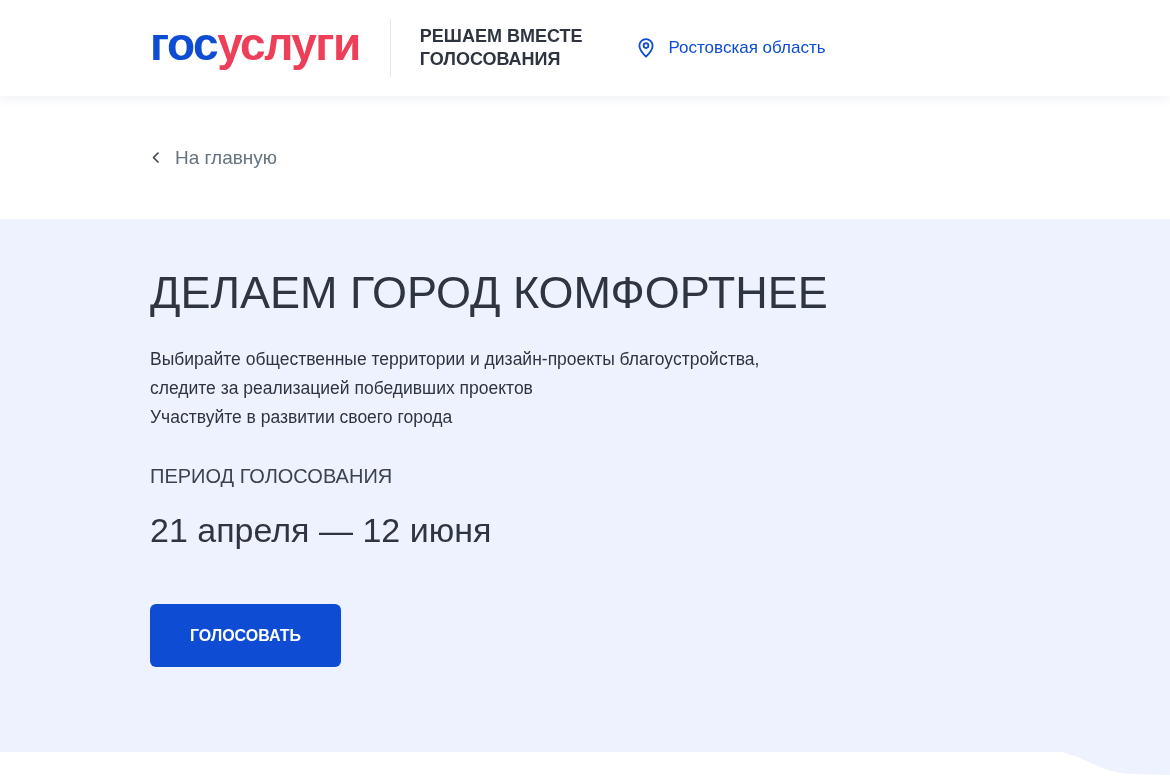  Describe the element at coordinates (646, 48) in the screenshot. I see `map-pin-icon` at that location.